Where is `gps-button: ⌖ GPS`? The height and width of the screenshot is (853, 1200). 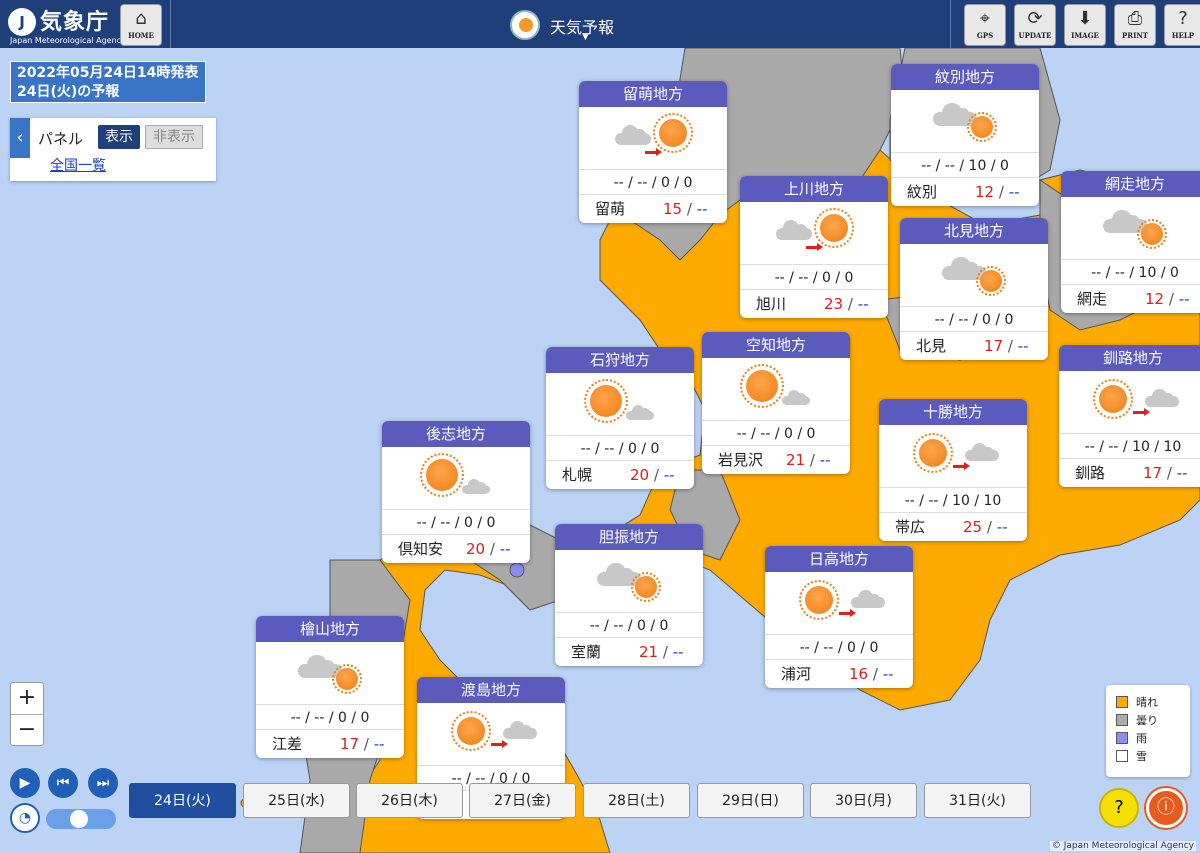
gps-button: ⌖ GPS is located at coordinates (985, 25).